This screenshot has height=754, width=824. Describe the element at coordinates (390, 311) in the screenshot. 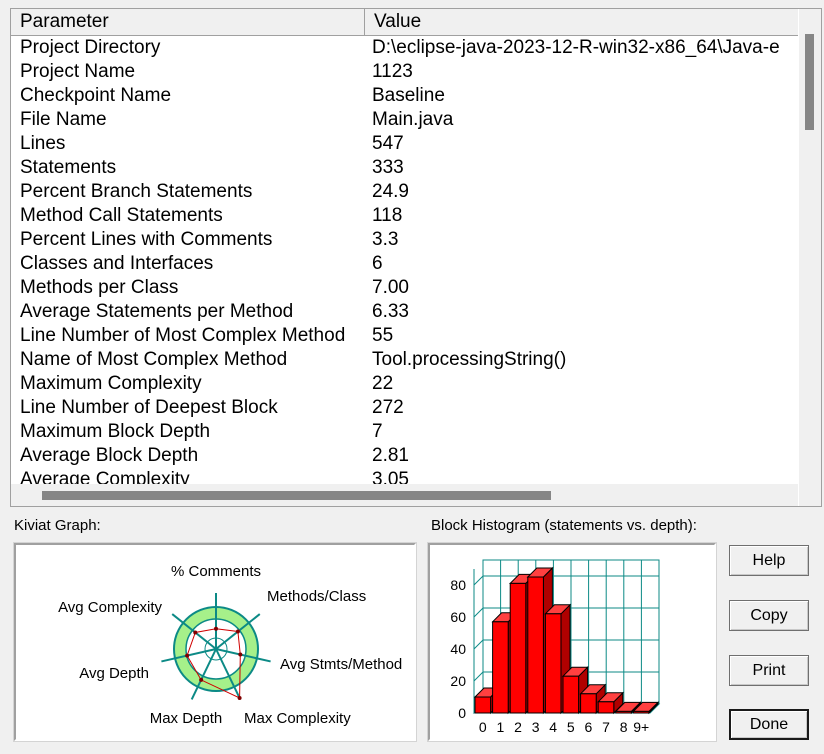

I see `value-cell: 6.33` at that location.